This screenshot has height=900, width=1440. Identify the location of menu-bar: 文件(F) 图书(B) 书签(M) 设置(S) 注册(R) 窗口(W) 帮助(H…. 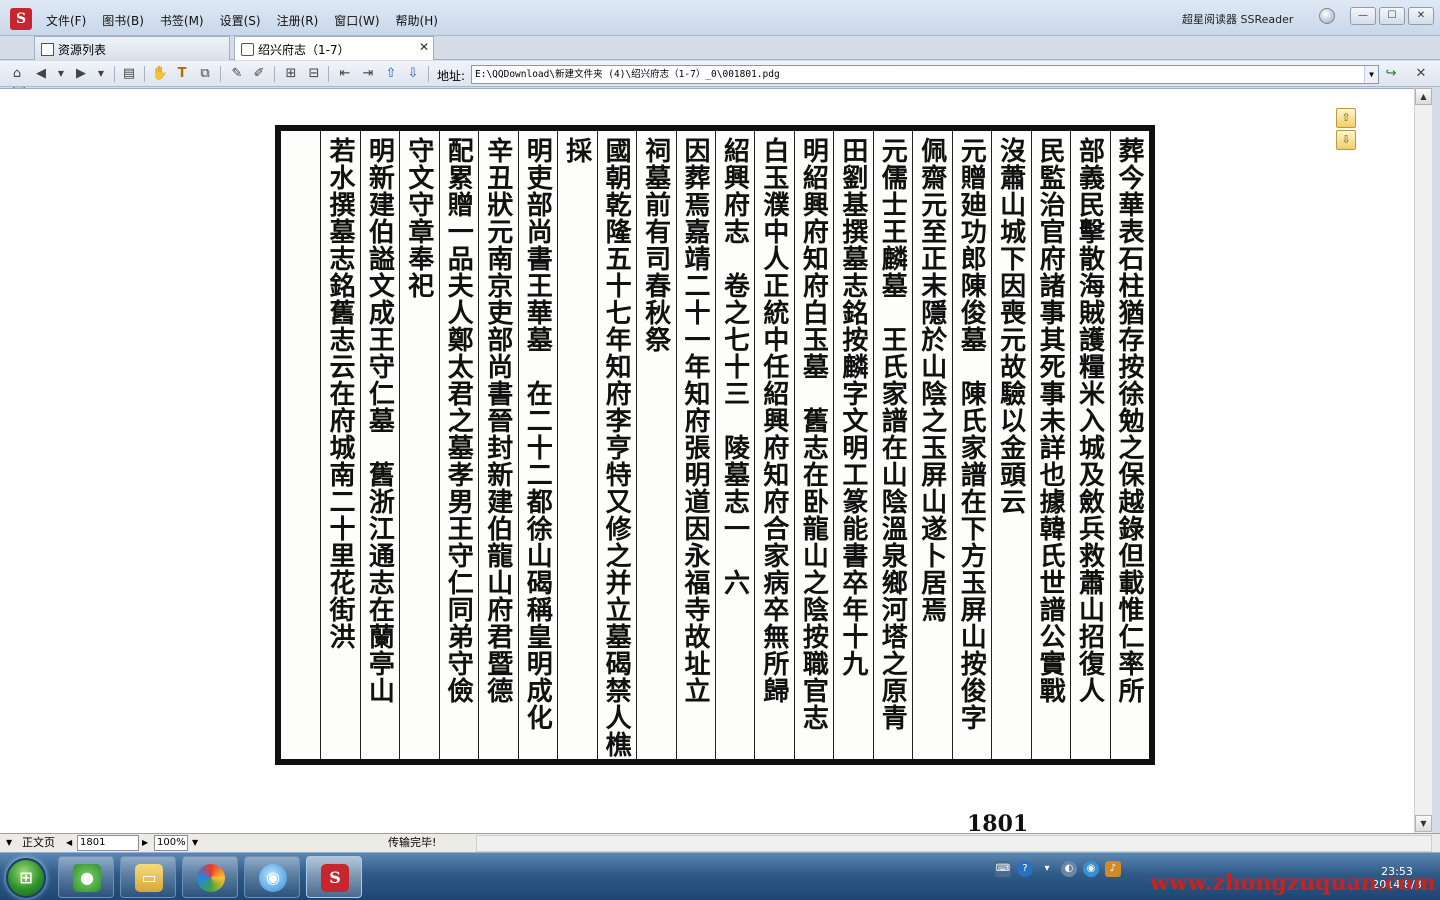
(242, 20).